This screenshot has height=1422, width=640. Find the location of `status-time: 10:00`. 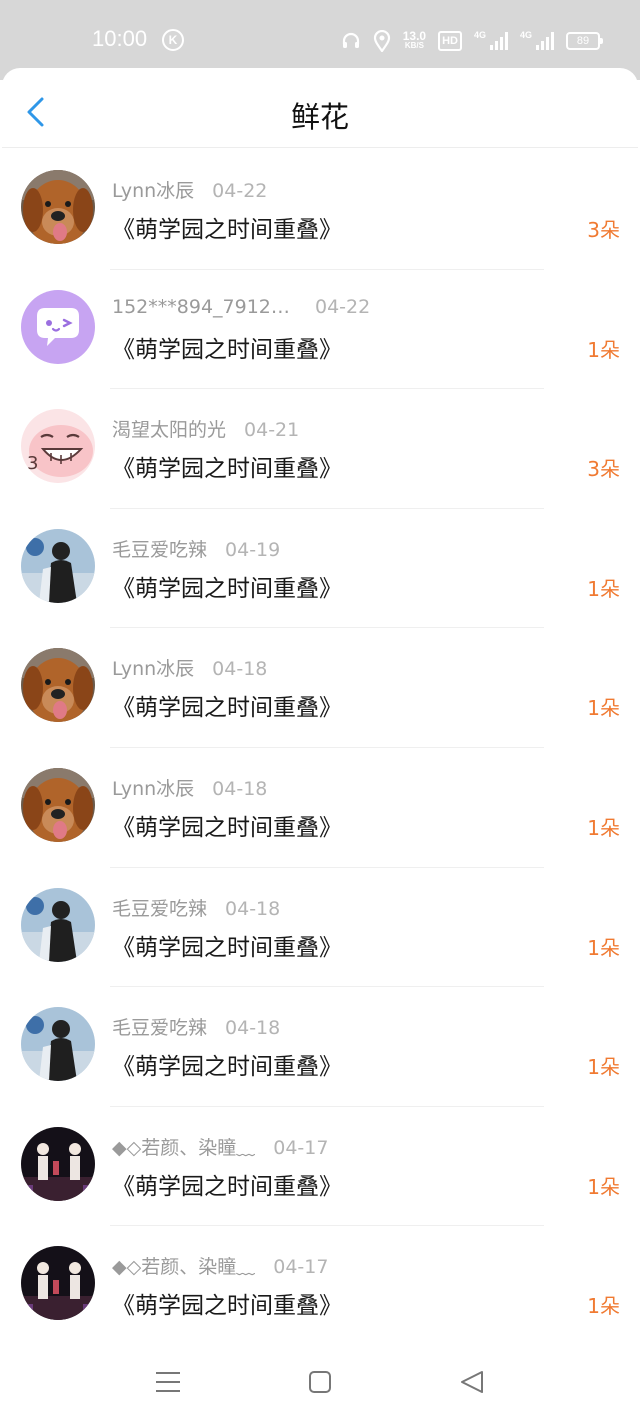

status-time: 10:00 is located at coordinates (120, 38).